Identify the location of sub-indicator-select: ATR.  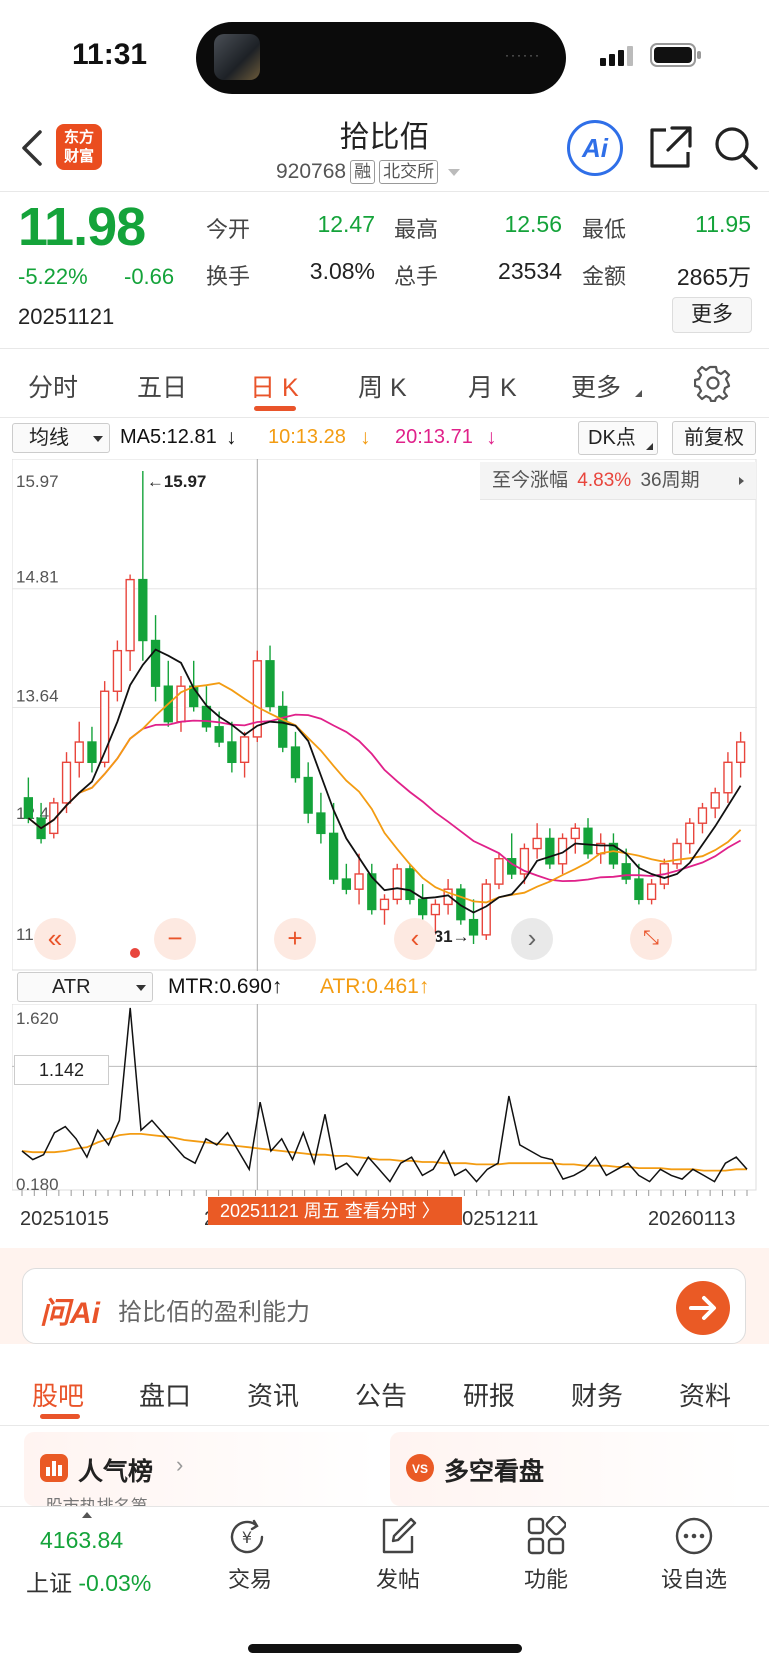
(85, 987).